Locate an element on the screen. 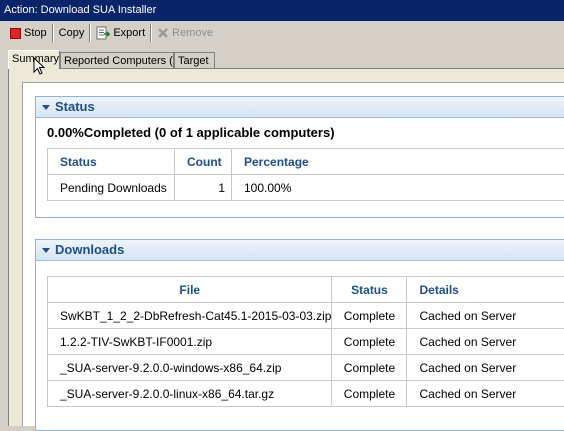  percentage-cell: 100.00% is located at coordinates (398, 188).